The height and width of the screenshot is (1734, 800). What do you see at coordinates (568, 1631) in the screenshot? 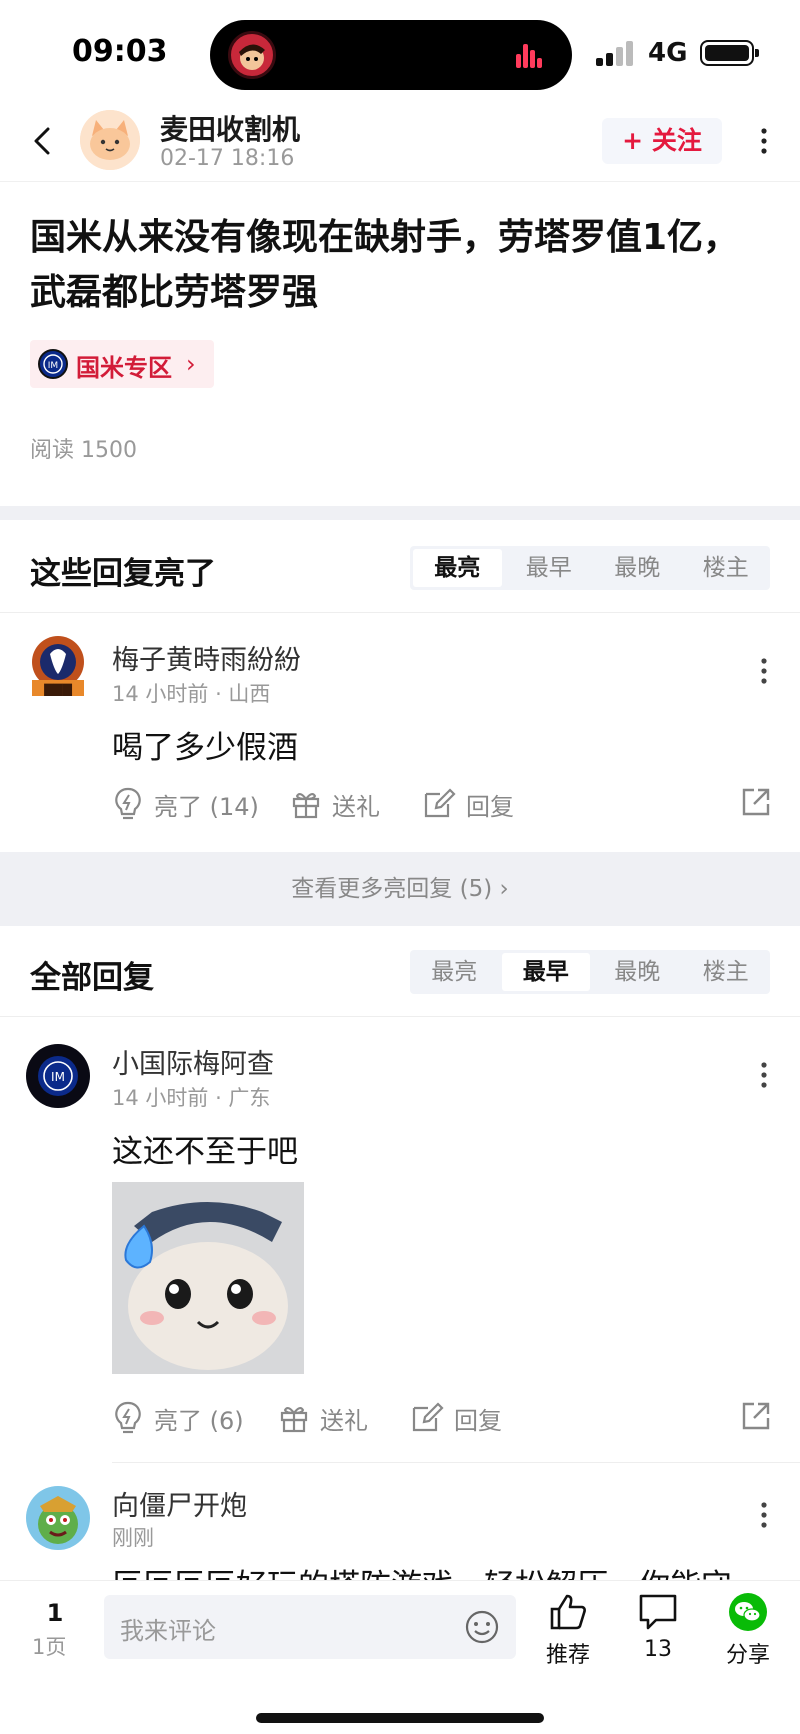
I see `recommend-button: 推荐` at bounding box center [568, 1631].